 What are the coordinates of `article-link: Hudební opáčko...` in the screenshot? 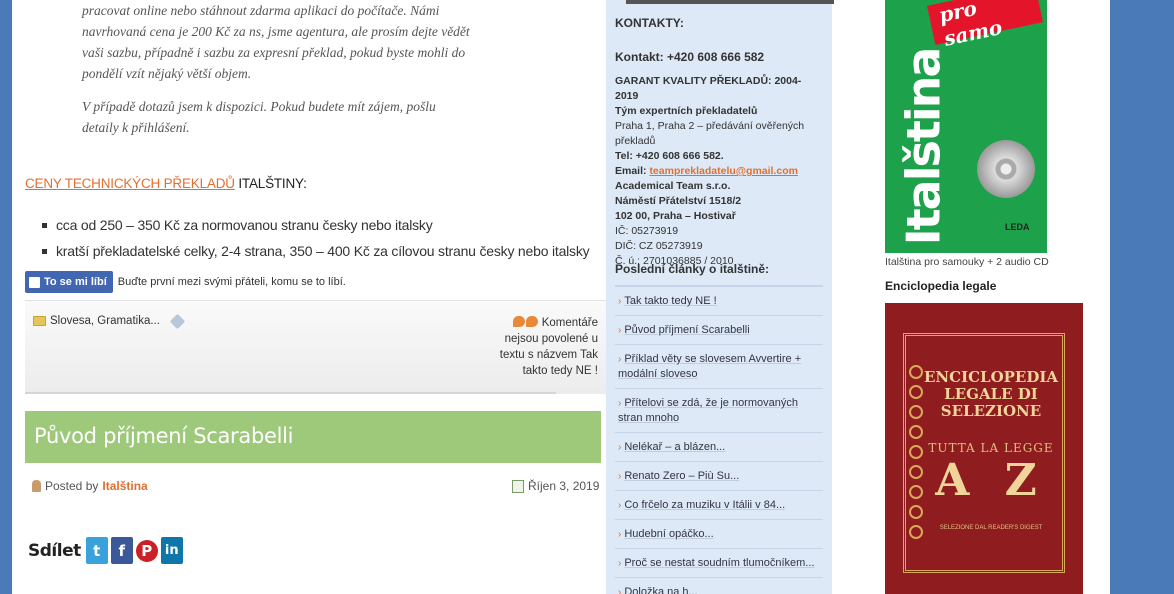 It's located at (668, 534).